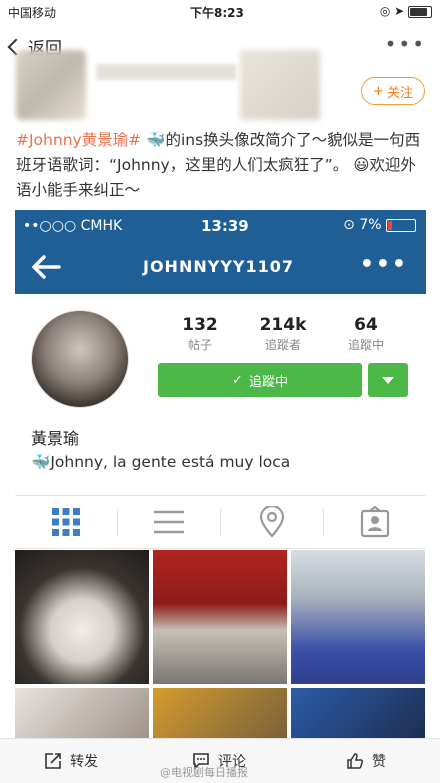 The width and height of the screenshot is (440, 783). I want to click on repost-button: 转发, so click(71, 761).